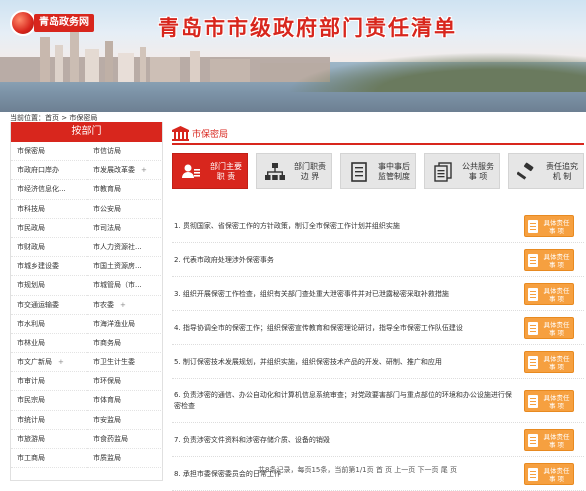 This screenshot has height=491, width=586. I want to click on sidebar-item-label: 市公安局, so click(107, 208).